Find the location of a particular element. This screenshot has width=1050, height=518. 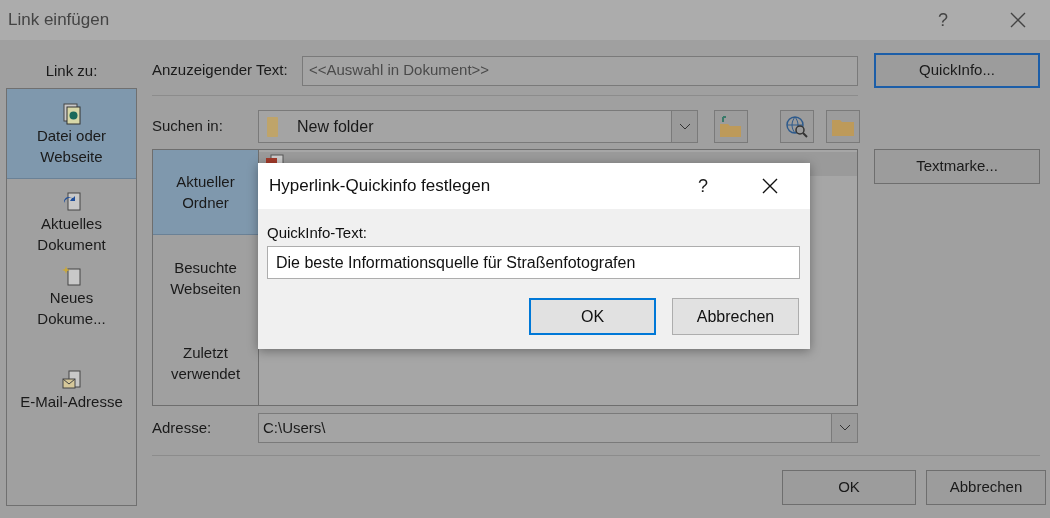

browse-file-button is located at coordinates (843, 126).